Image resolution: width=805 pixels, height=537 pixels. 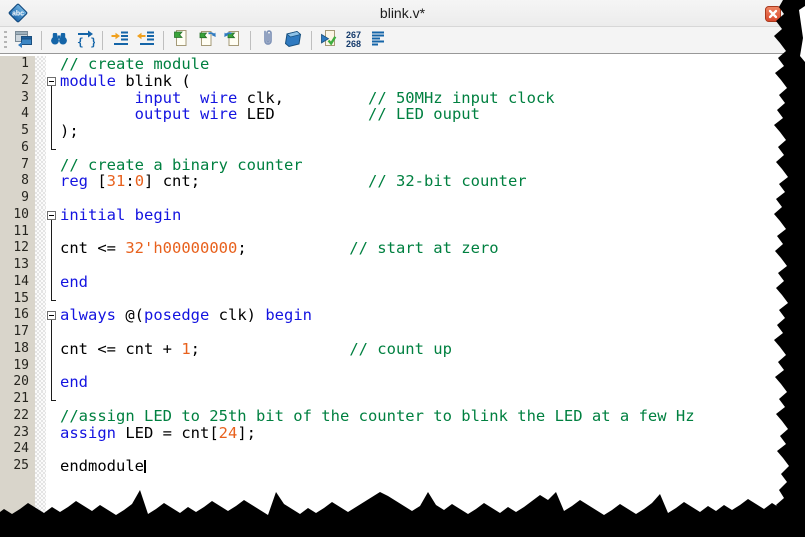 I want to click on blue-ribbon-icon, so click(x=294, y=40).